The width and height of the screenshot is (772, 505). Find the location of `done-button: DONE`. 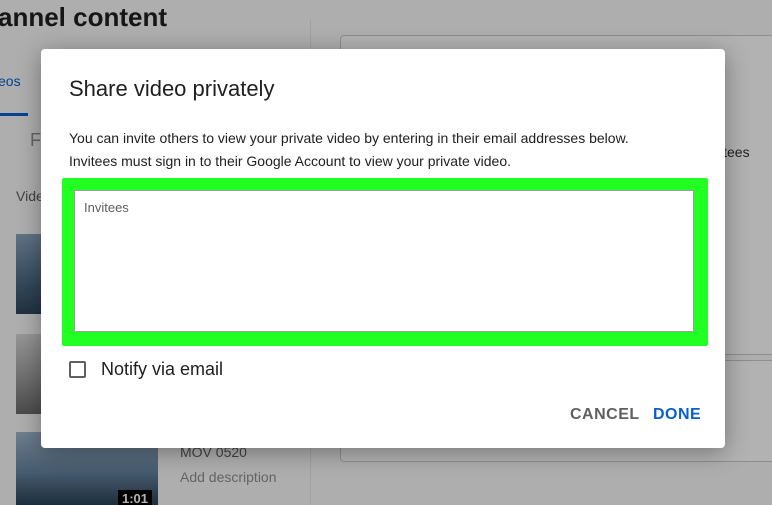

done-button: DONE is located at coordinates (677, 415).